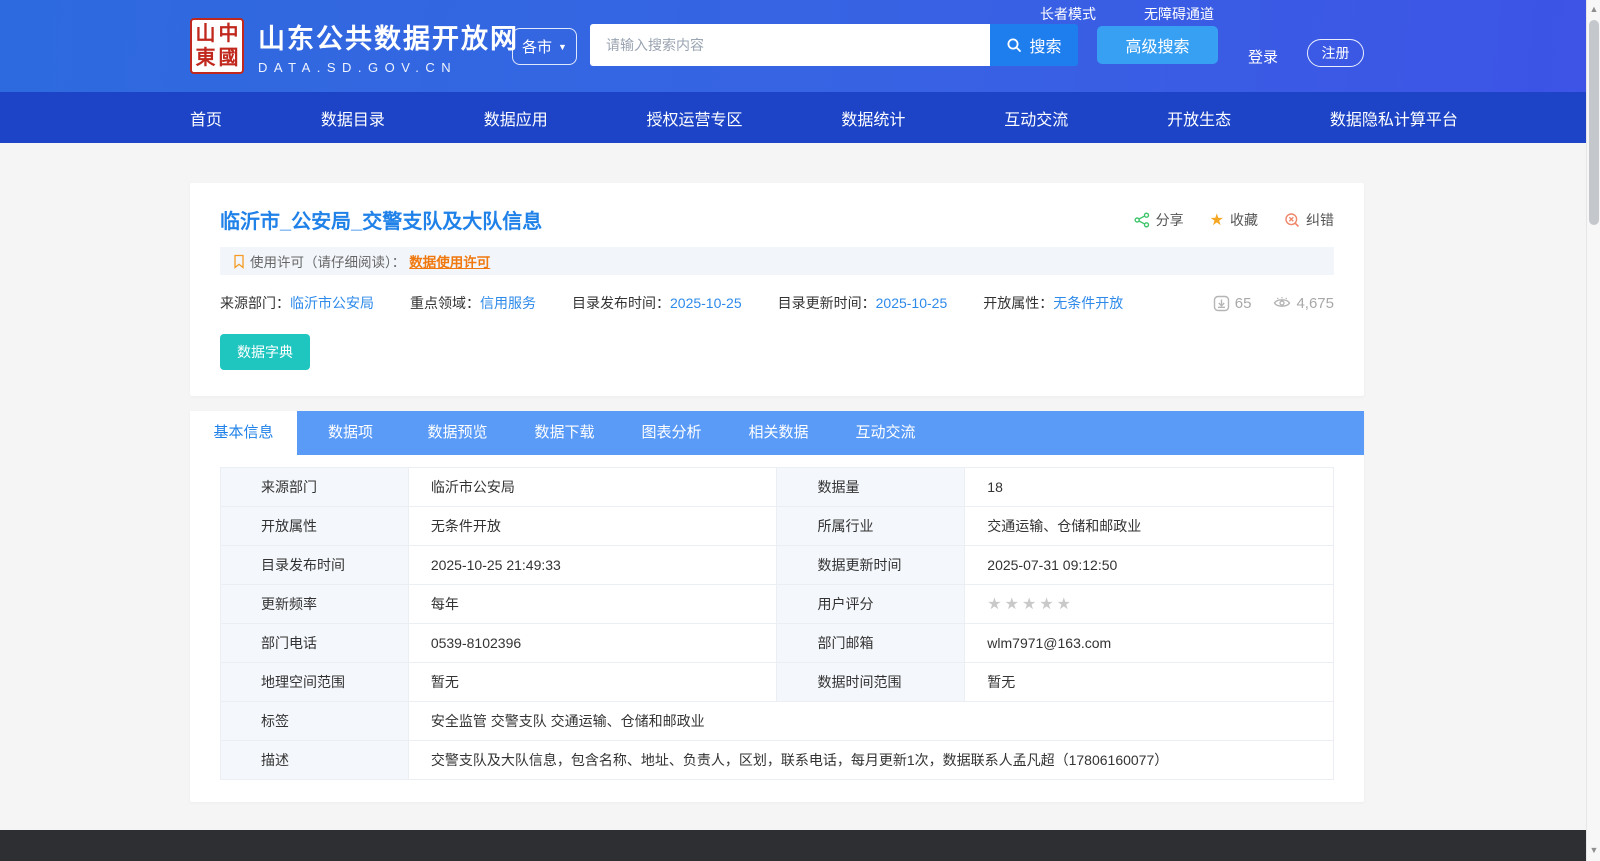 This screenshot has width=1600, height=861. I want to click on advanced-search-button: 高级搜索, so click(1157, 45).